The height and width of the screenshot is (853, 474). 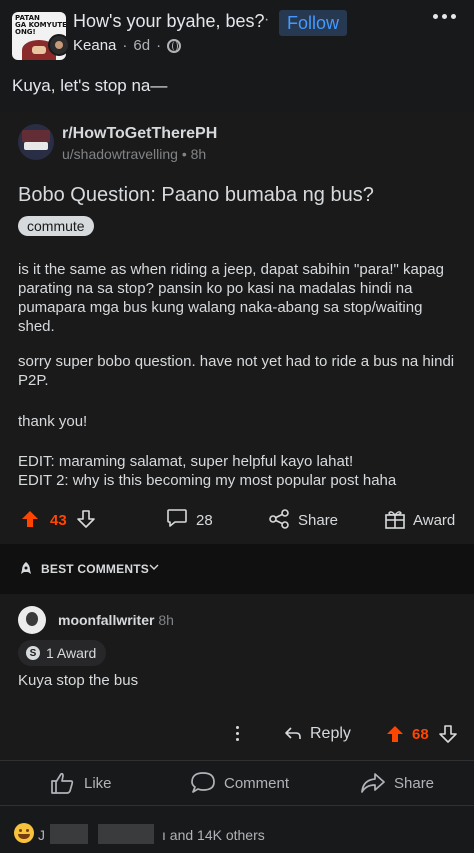 What do you see at coordinates (420, 734) in the screenshot?
I see `comment-vote-count: 68` at bounding box center [420, 734].